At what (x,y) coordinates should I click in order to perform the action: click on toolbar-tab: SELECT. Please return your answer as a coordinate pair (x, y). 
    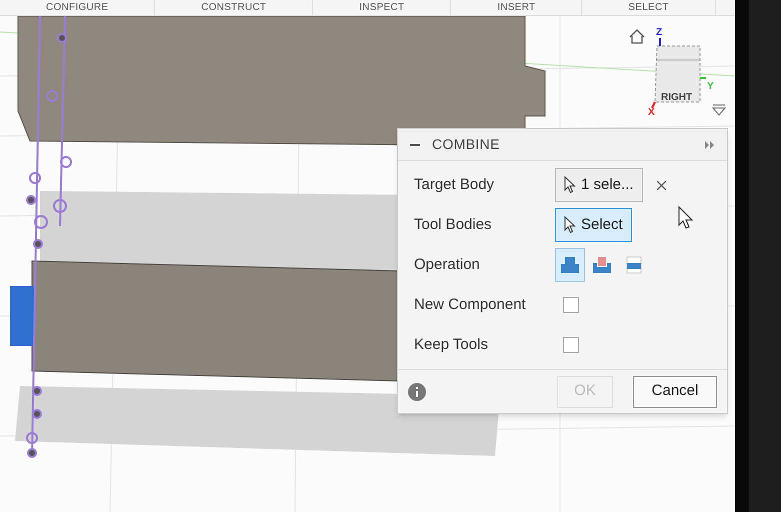
    Looking at the image, I should click on (649, 7).